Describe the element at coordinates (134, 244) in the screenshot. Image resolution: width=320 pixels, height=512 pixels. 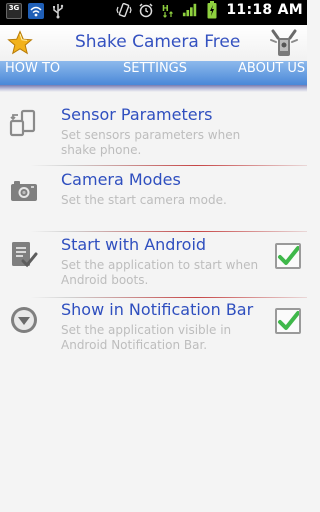
I see `settings-item-title: Start with Android` at that location.